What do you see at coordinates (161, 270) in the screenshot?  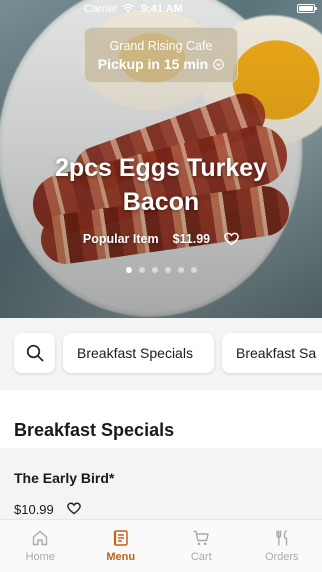 I see `carousel-indicator` at bounding box center [161, 270].